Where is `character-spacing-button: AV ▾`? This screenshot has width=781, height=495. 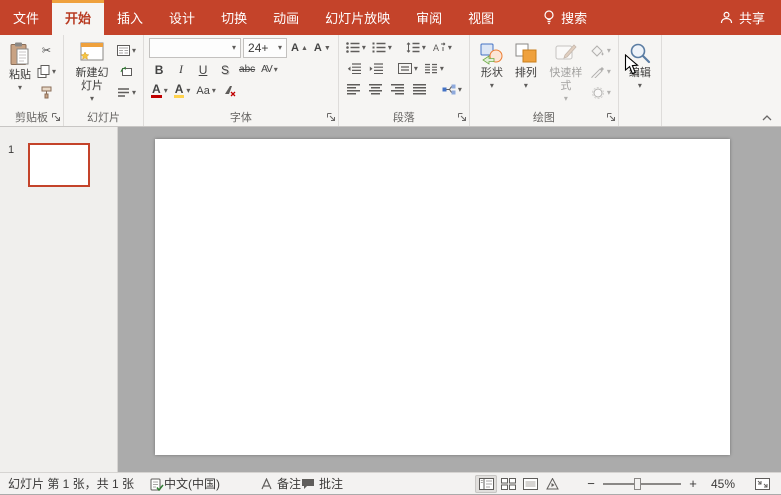 character-spacing-button: AV ▾ is located at coordinates (269, 69).